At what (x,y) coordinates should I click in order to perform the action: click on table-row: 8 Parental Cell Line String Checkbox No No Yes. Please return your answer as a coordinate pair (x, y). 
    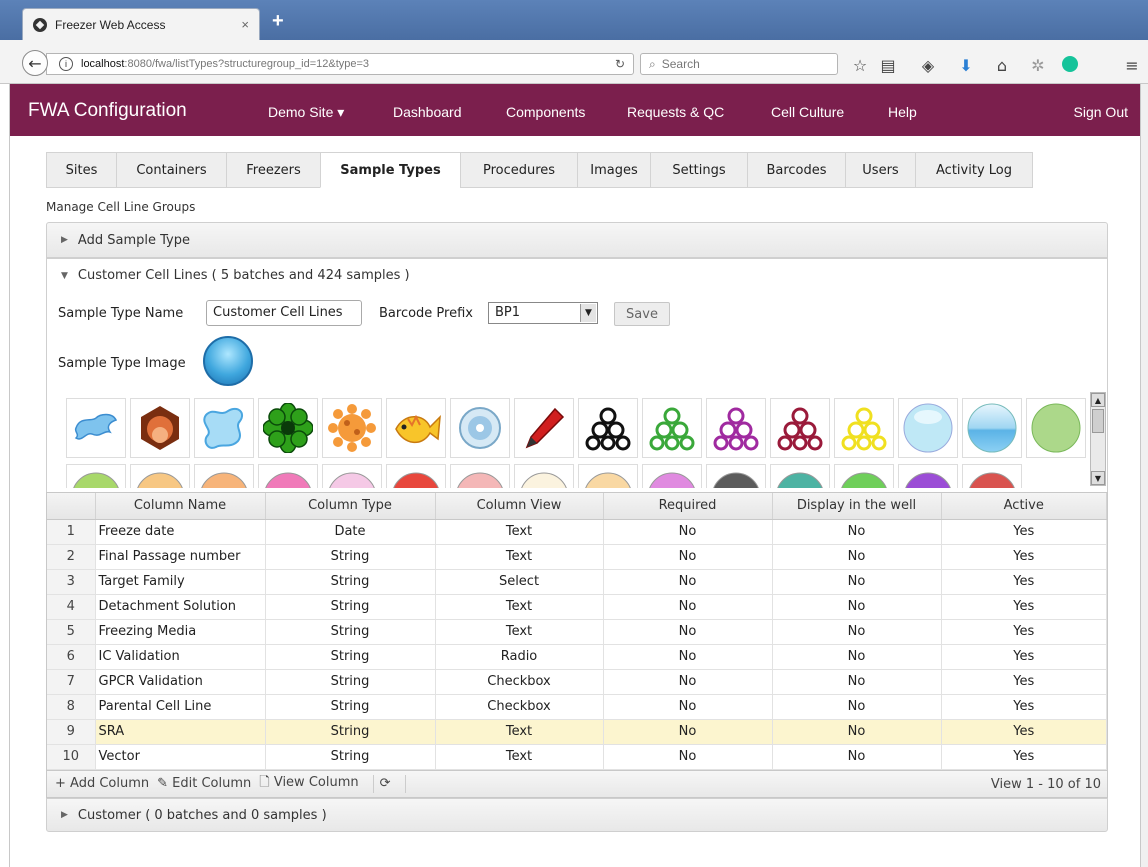
    Looking at the image, I should click on (577, 707).